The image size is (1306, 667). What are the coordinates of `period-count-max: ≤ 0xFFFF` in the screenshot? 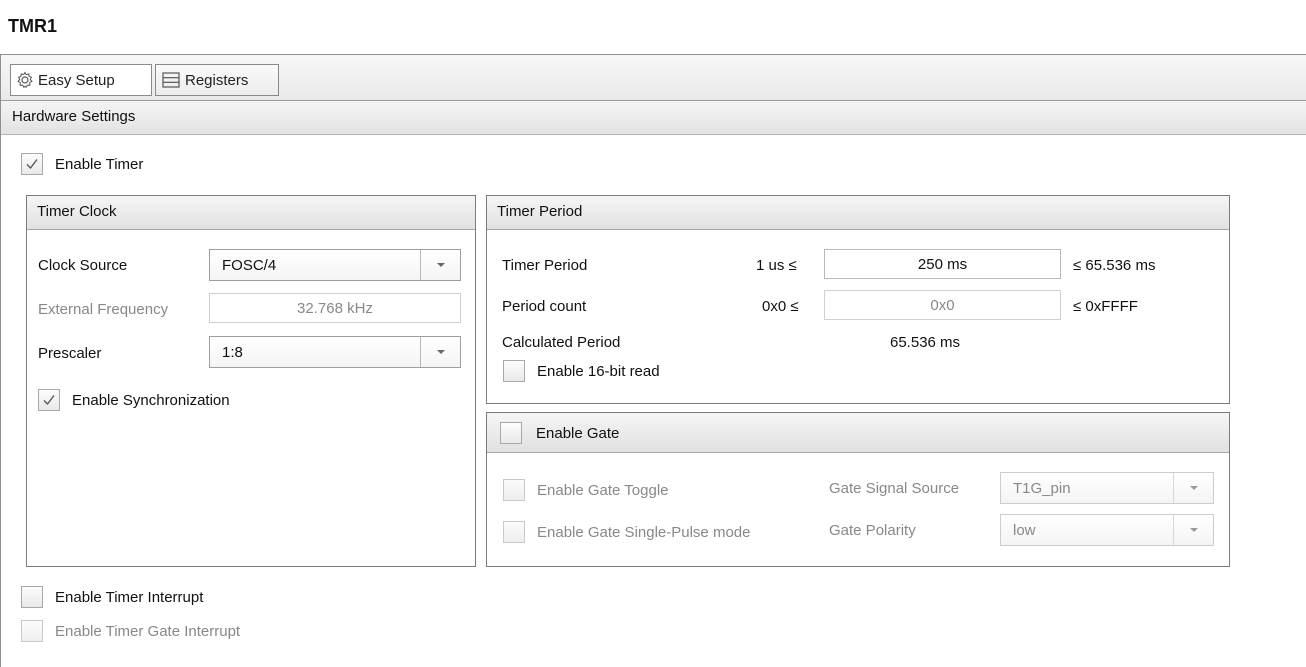 It's located at (1105, 306).